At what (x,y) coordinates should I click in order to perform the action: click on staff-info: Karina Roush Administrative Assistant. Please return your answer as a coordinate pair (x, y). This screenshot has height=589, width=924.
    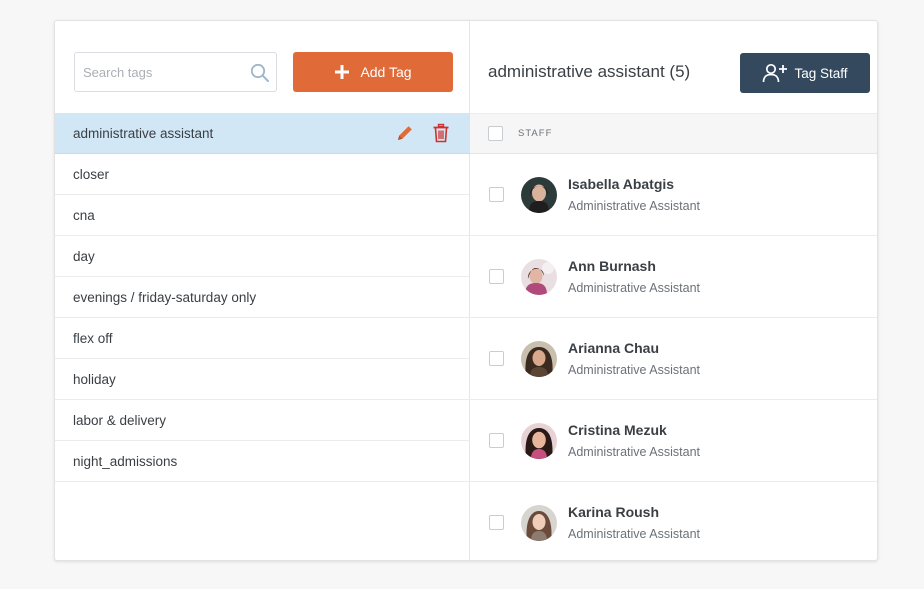
    Looking at the image, I should click on (634, 522).